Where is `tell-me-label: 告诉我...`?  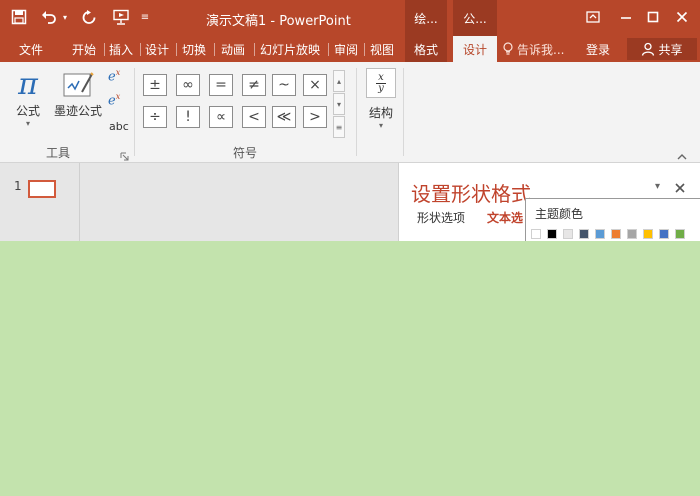 tell-me-label: 告诉我... is located at coordinates (541, 49).